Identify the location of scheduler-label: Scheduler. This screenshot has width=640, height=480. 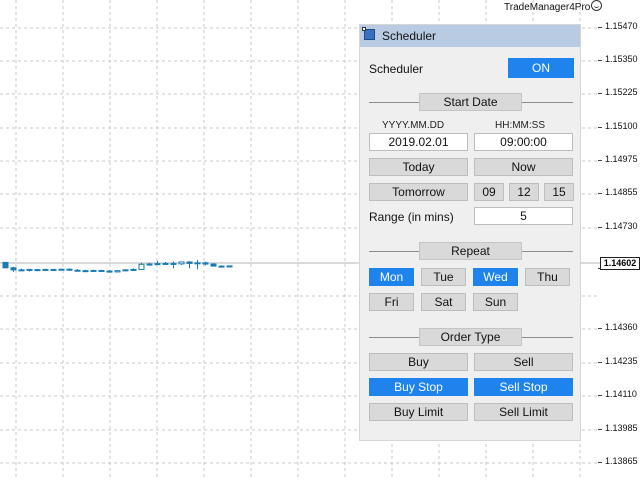
(396, 69).